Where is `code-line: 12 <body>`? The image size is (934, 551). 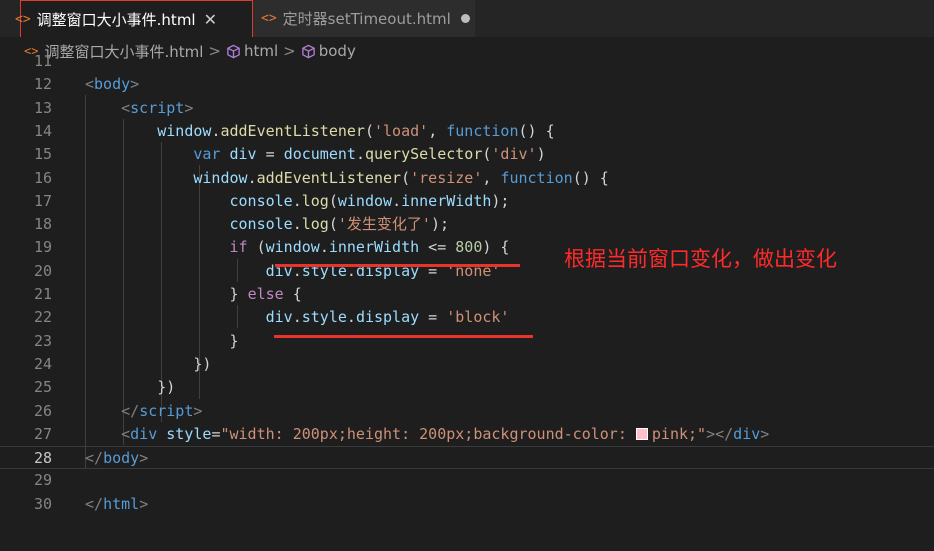
code-line: 12 <body> is located at coordinates (467, 84).